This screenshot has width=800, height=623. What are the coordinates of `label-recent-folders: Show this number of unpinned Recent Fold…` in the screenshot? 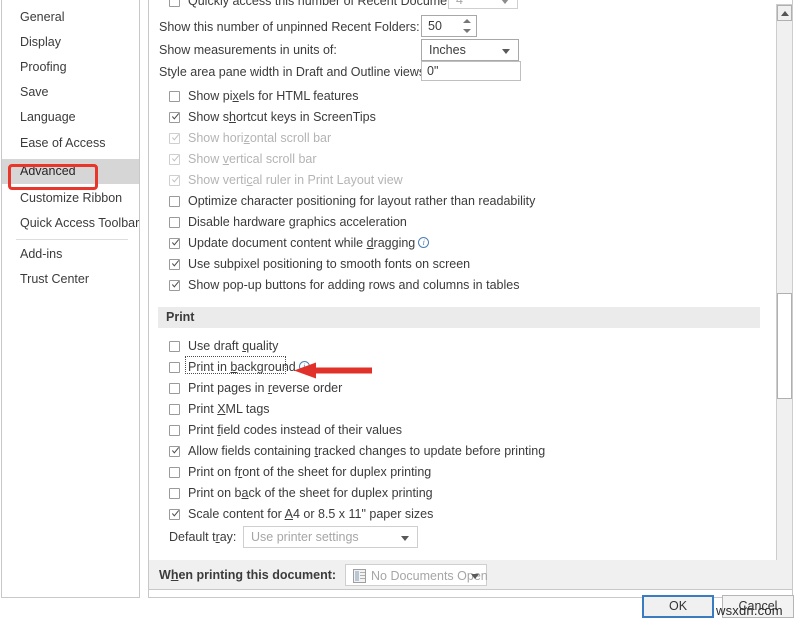 It's located at (289, 27).